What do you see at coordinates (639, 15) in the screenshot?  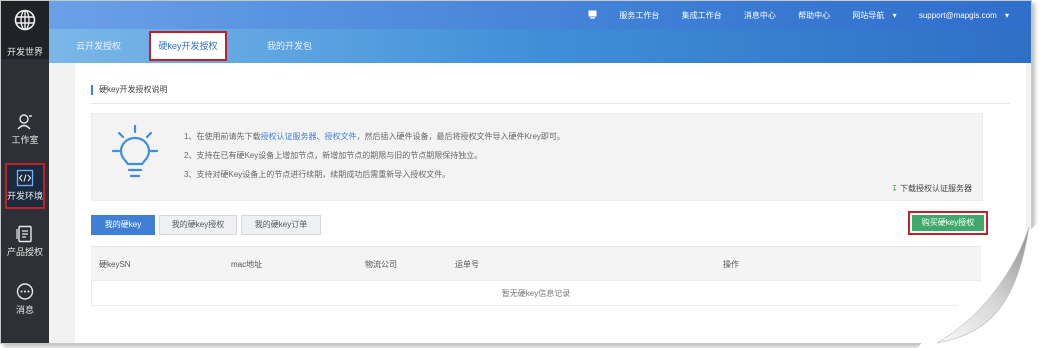 I see `nav-service-workbench: 服务工作台` at bounding box center [639, 15].